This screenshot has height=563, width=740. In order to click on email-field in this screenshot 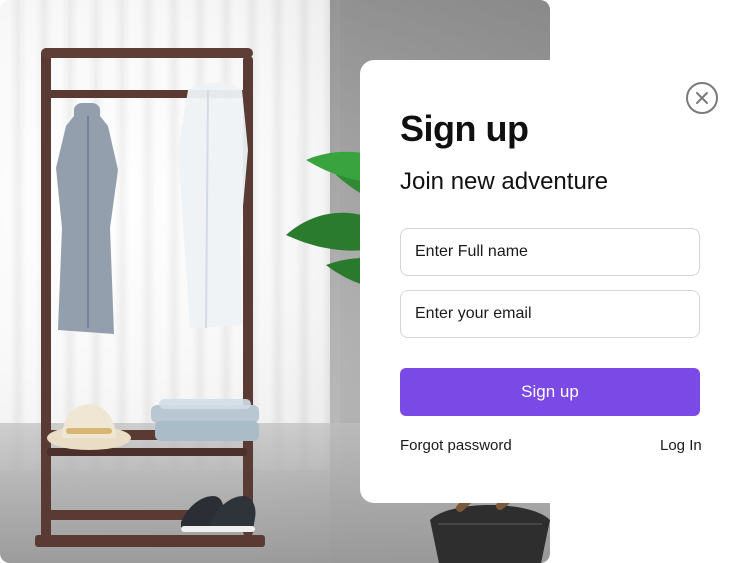, I will do `click(550, 314)`.